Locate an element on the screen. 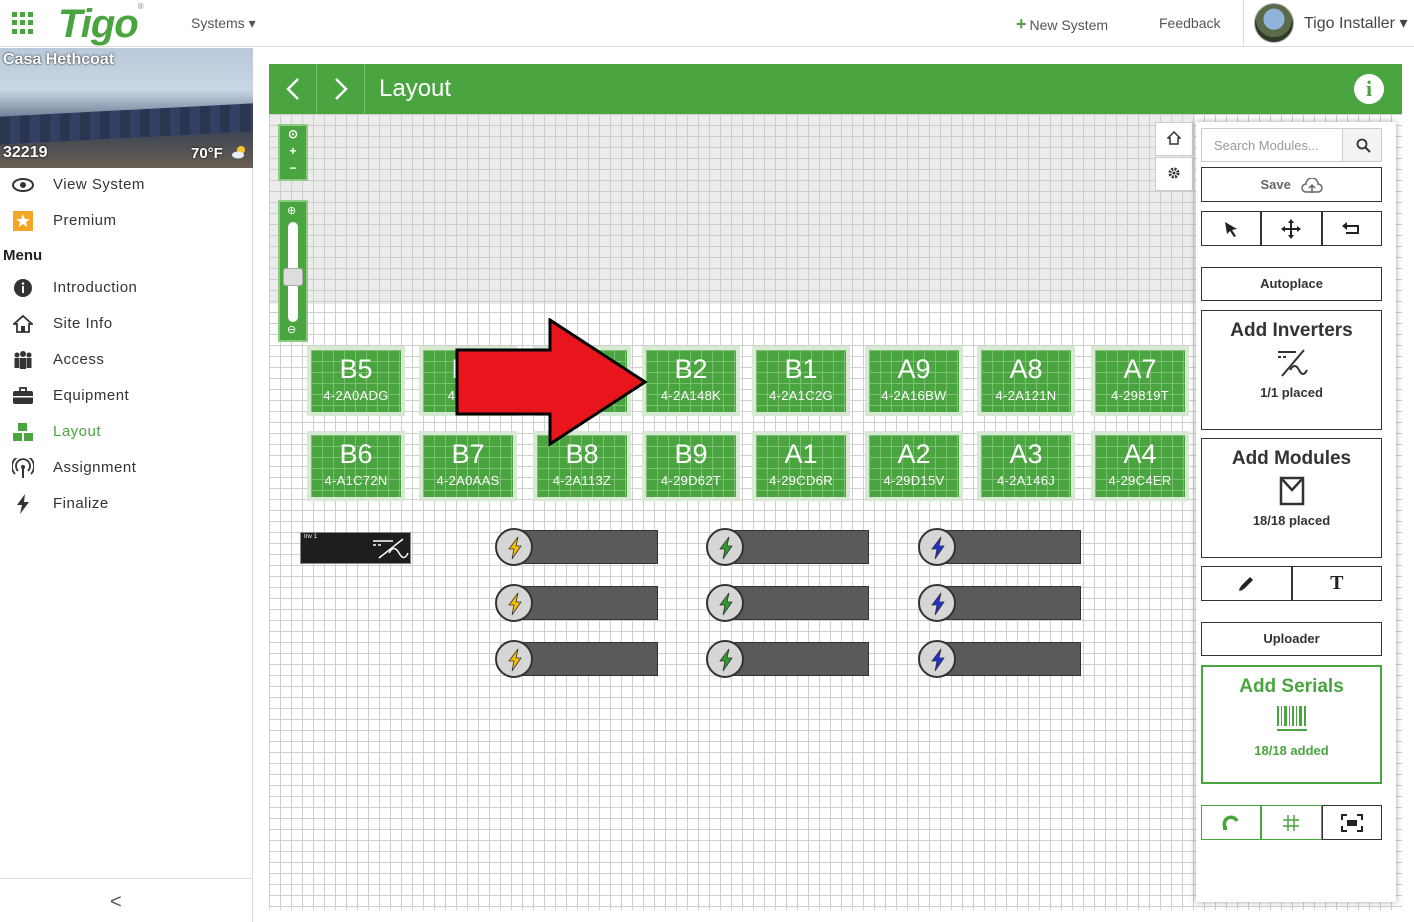 The width and height of the screenshot is (1414, 922). sidebar-item-premium: Premium is located at coordinates (126, 221).